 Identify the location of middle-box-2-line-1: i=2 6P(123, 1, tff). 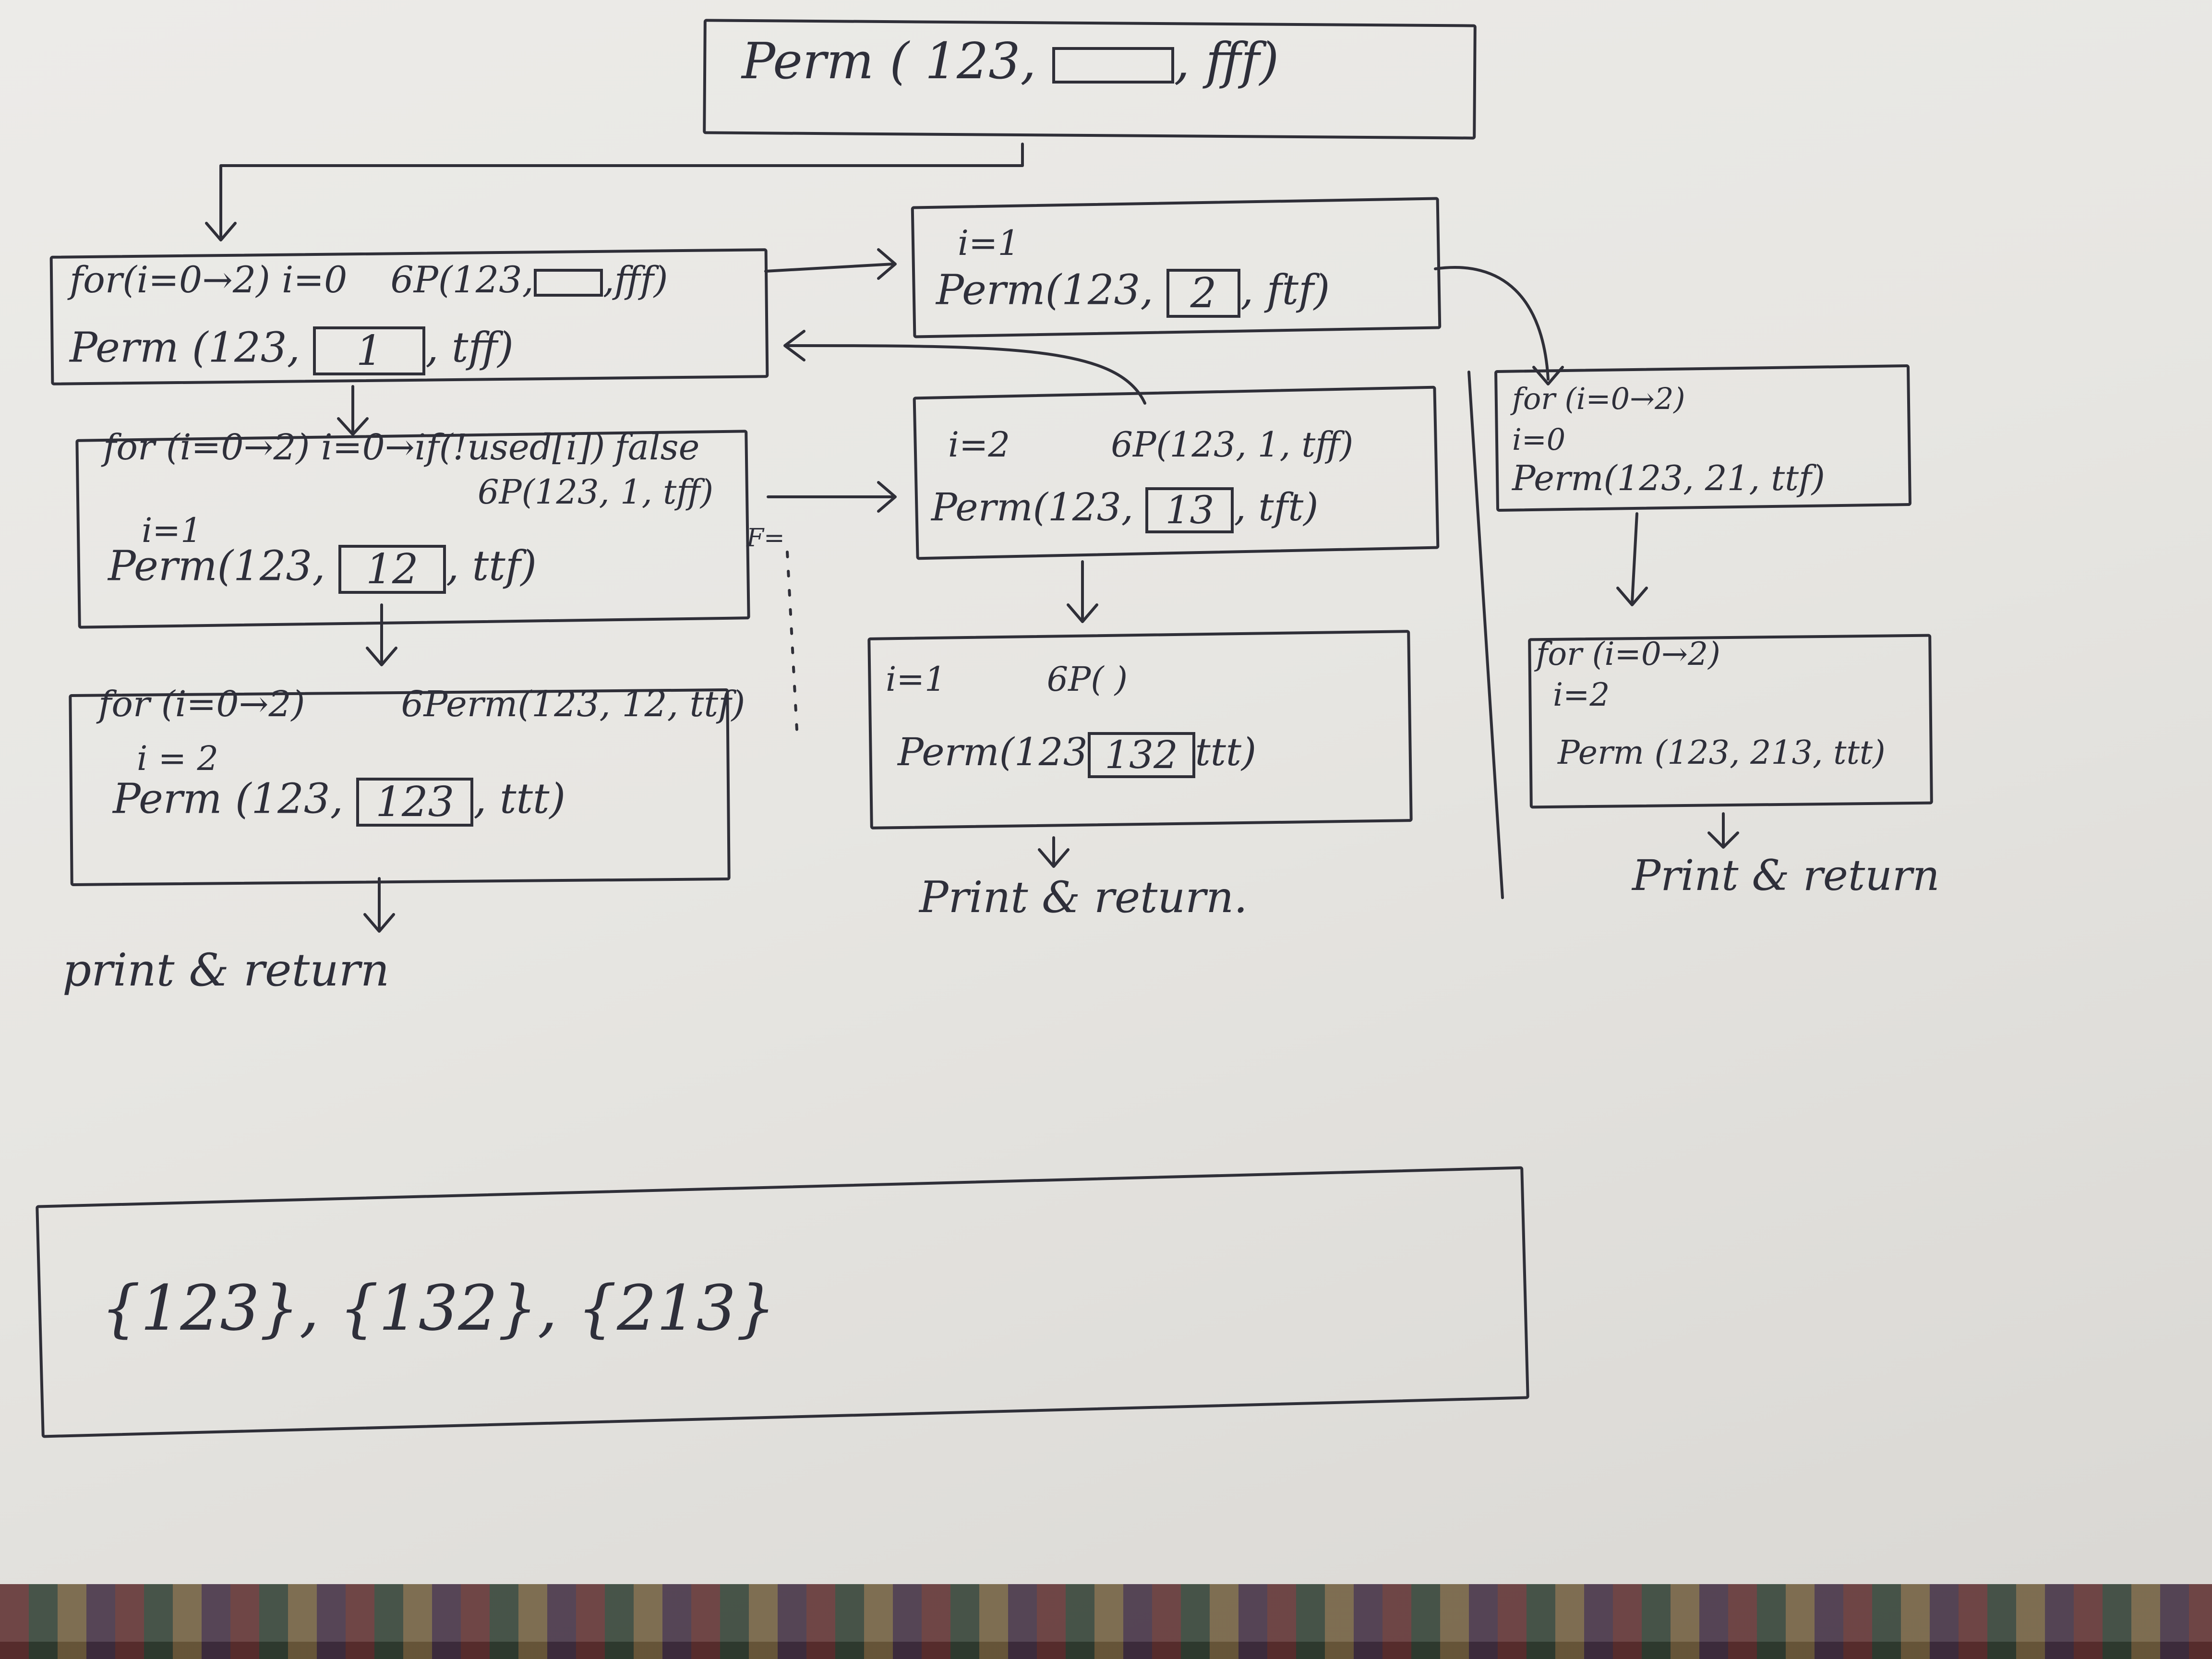
(1150, 444).